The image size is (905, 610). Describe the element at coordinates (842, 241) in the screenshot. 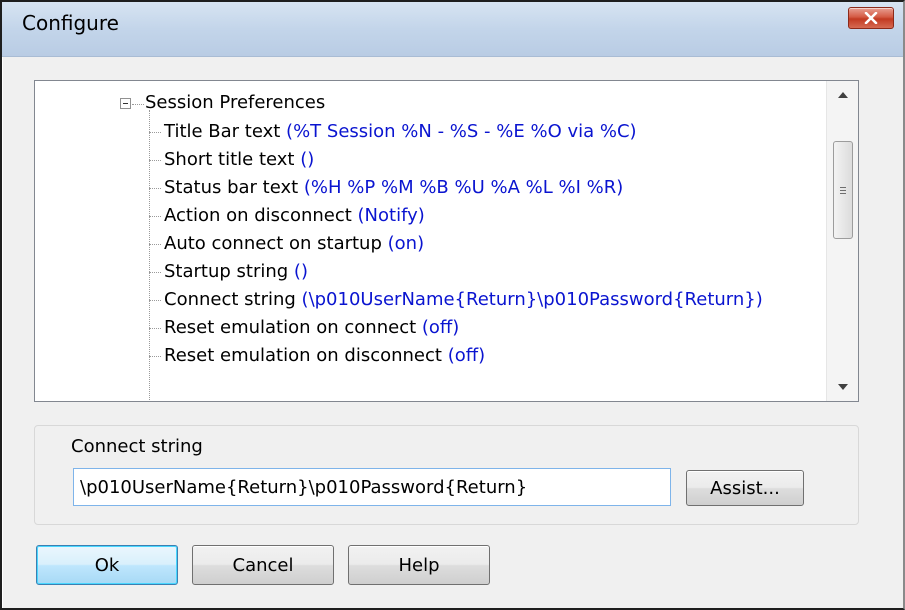

I see `tree-scrollbar` at that location.